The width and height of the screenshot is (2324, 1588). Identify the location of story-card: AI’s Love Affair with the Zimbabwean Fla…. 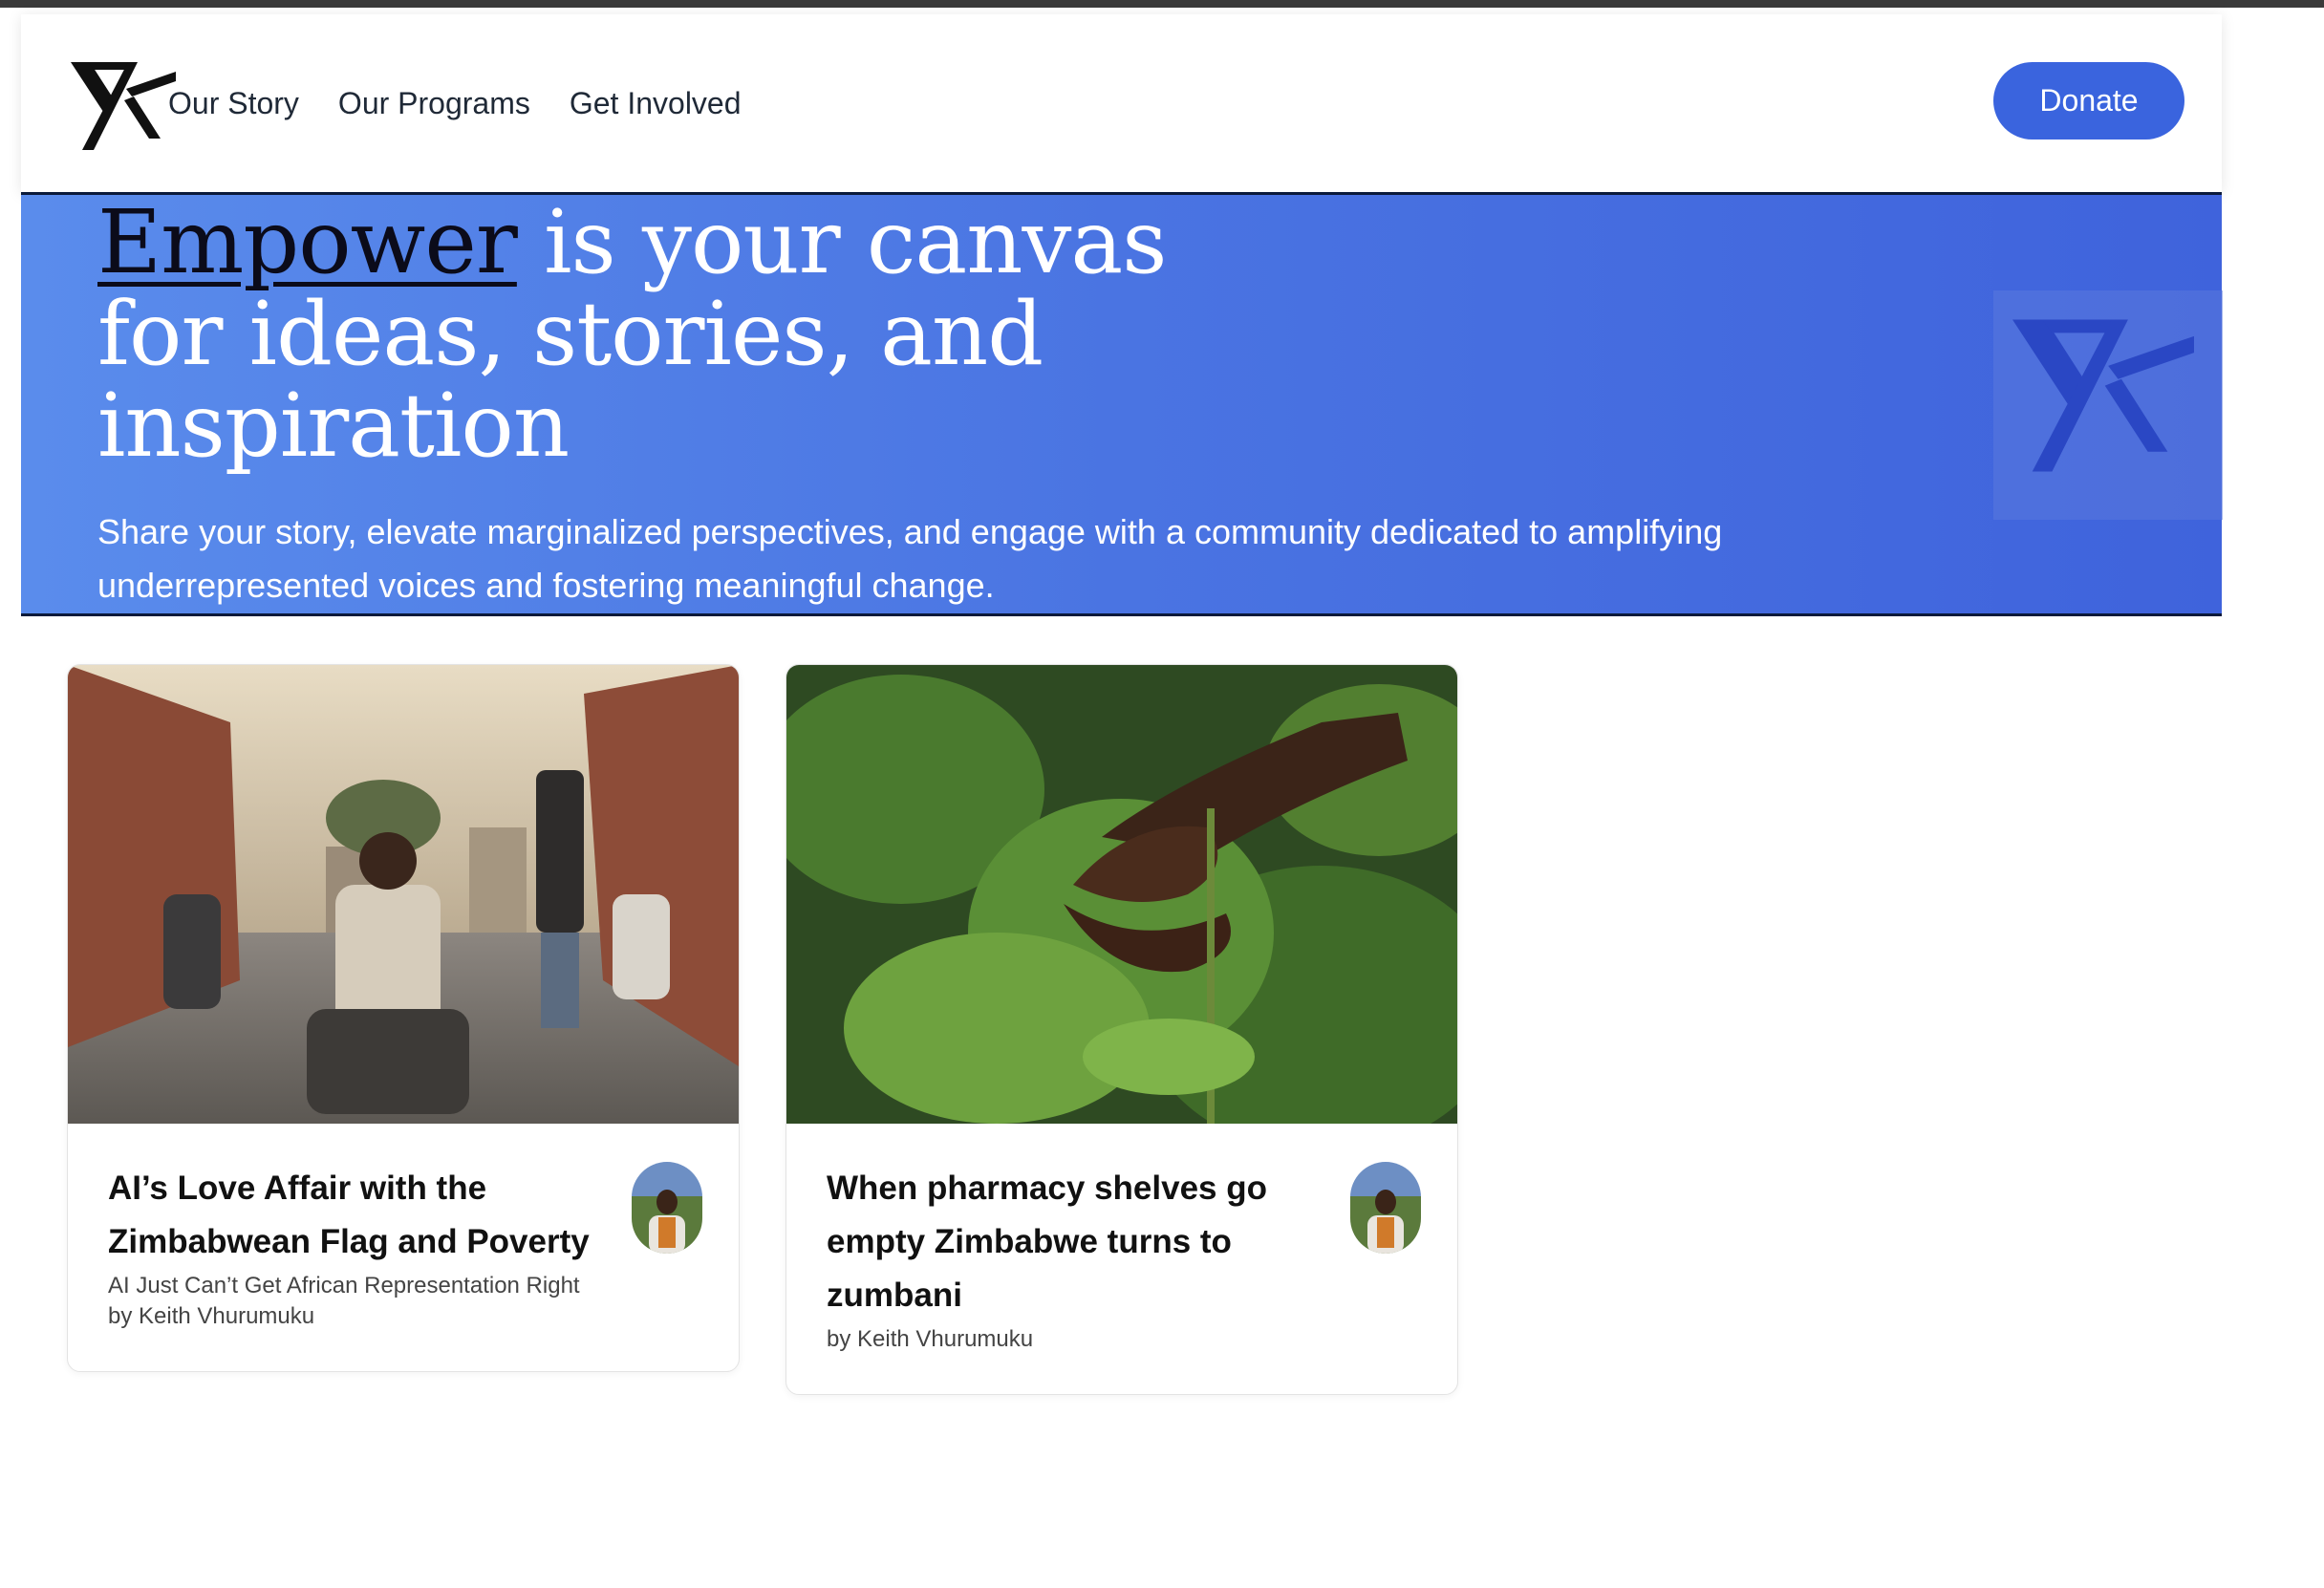
(403, 1018).